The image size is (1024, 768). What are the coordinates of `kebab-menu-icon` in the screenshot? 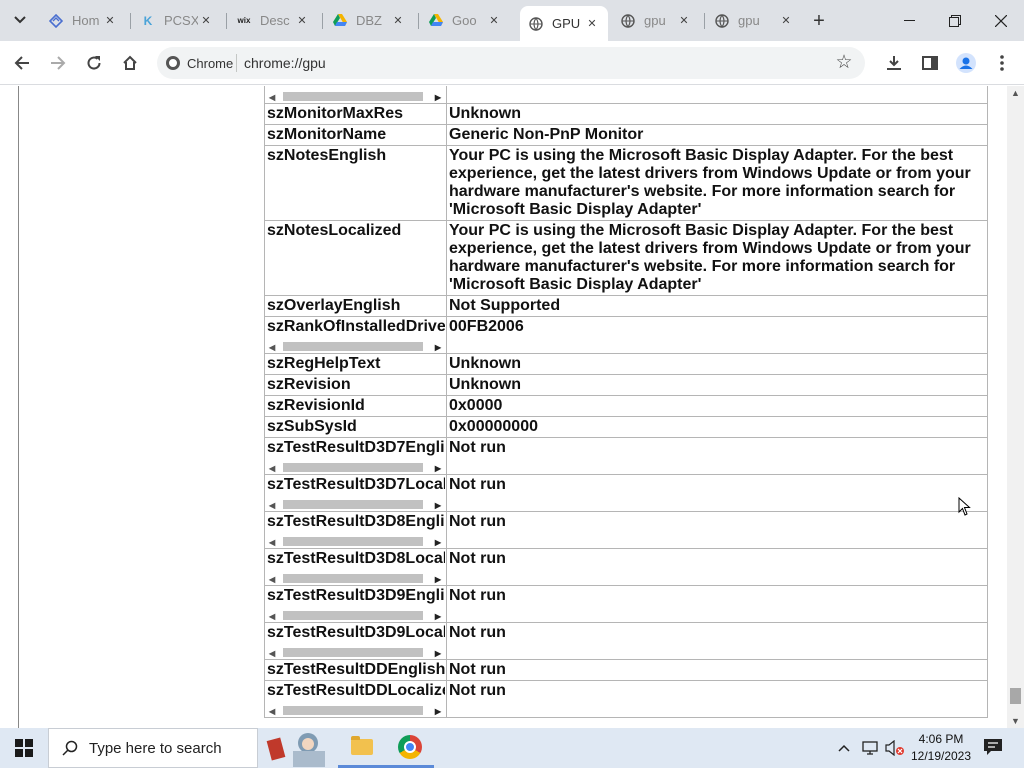 It's located at (1002, 63).